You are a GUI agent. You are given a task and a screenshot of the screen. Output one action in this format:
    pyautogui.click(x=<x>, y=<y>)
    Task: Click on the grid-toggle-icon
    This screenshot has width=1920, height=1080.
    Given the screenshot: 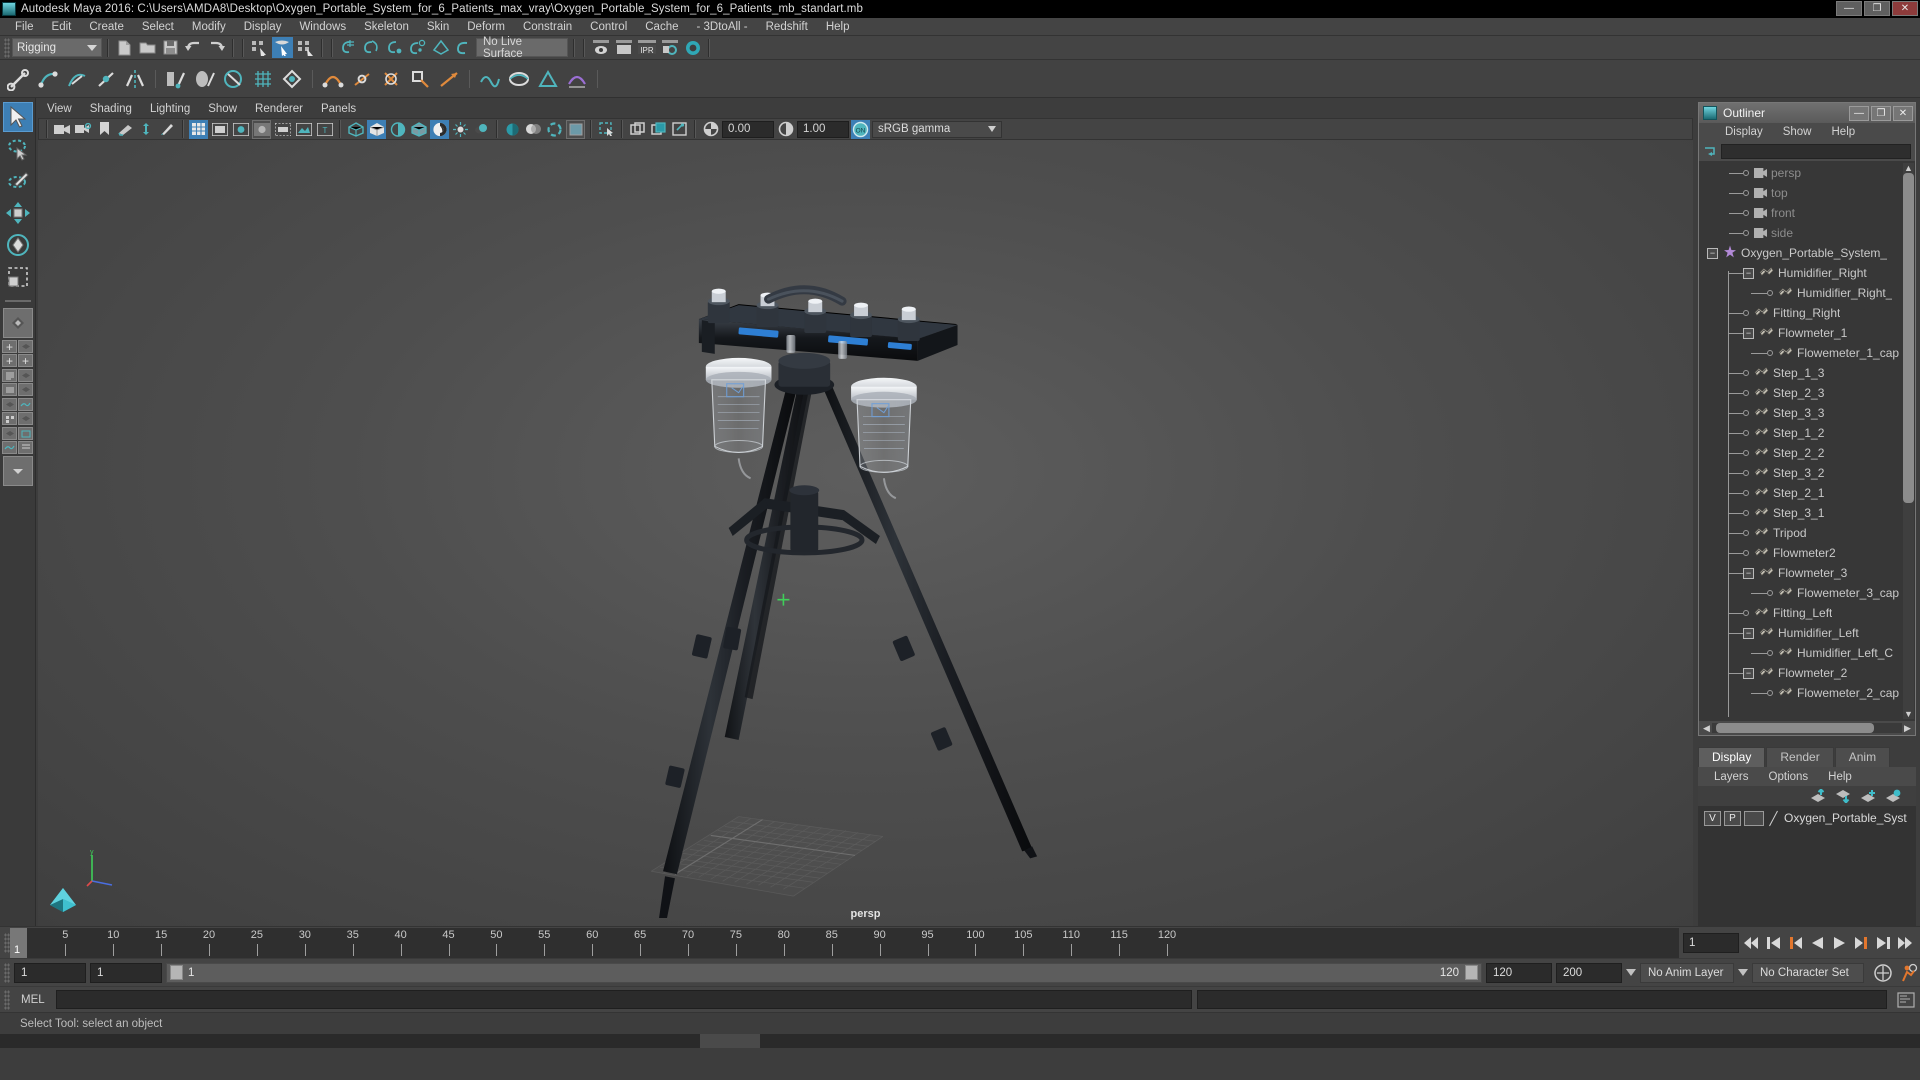 What is the action you would take?
    pyautogui.click(x=198, y=129)
    